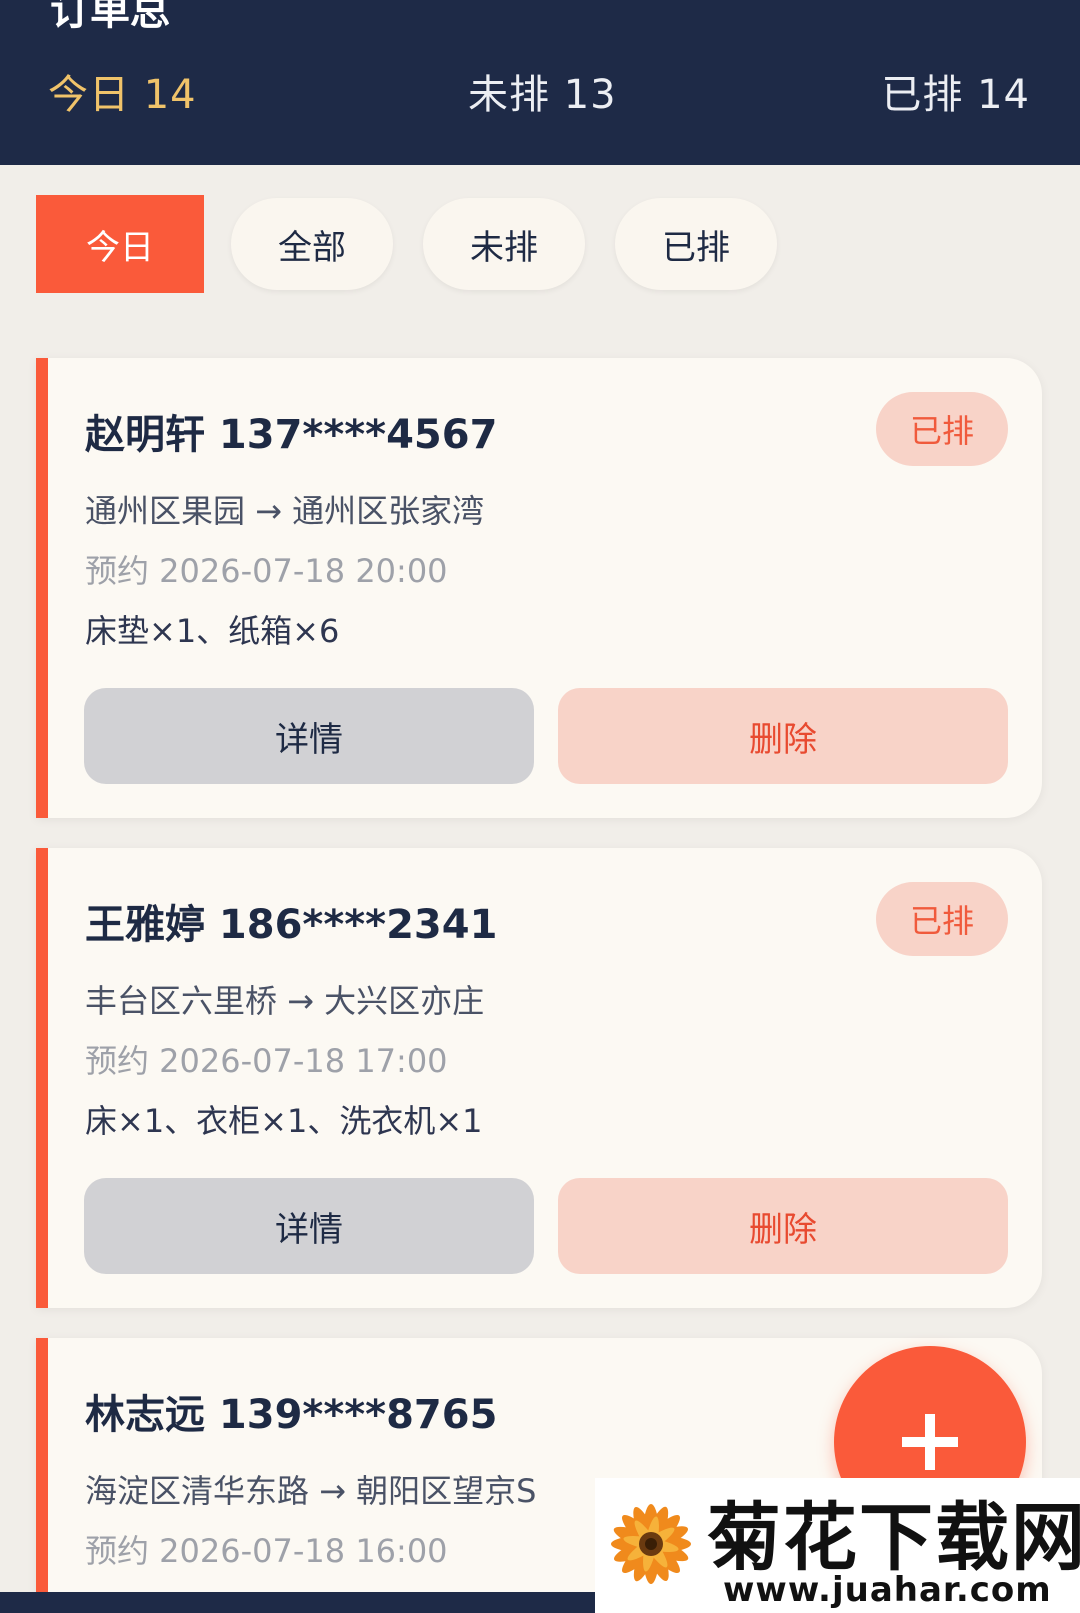  What do you see at coordinates (266, 571) in the screenshot?
I see `order-time: 预约 2026-07-18 20:00` at bounding box center [266, 571].